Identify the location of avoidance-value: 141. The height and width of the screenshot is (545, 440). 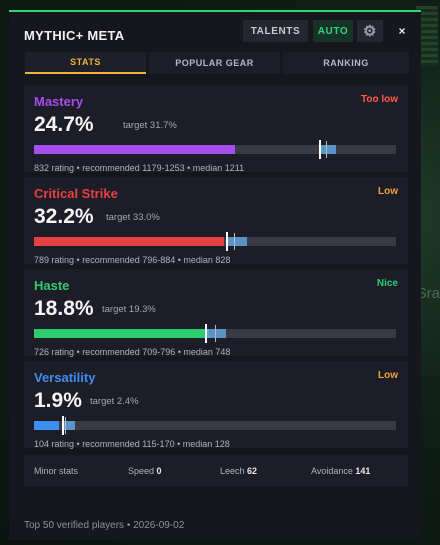
(363, 471).